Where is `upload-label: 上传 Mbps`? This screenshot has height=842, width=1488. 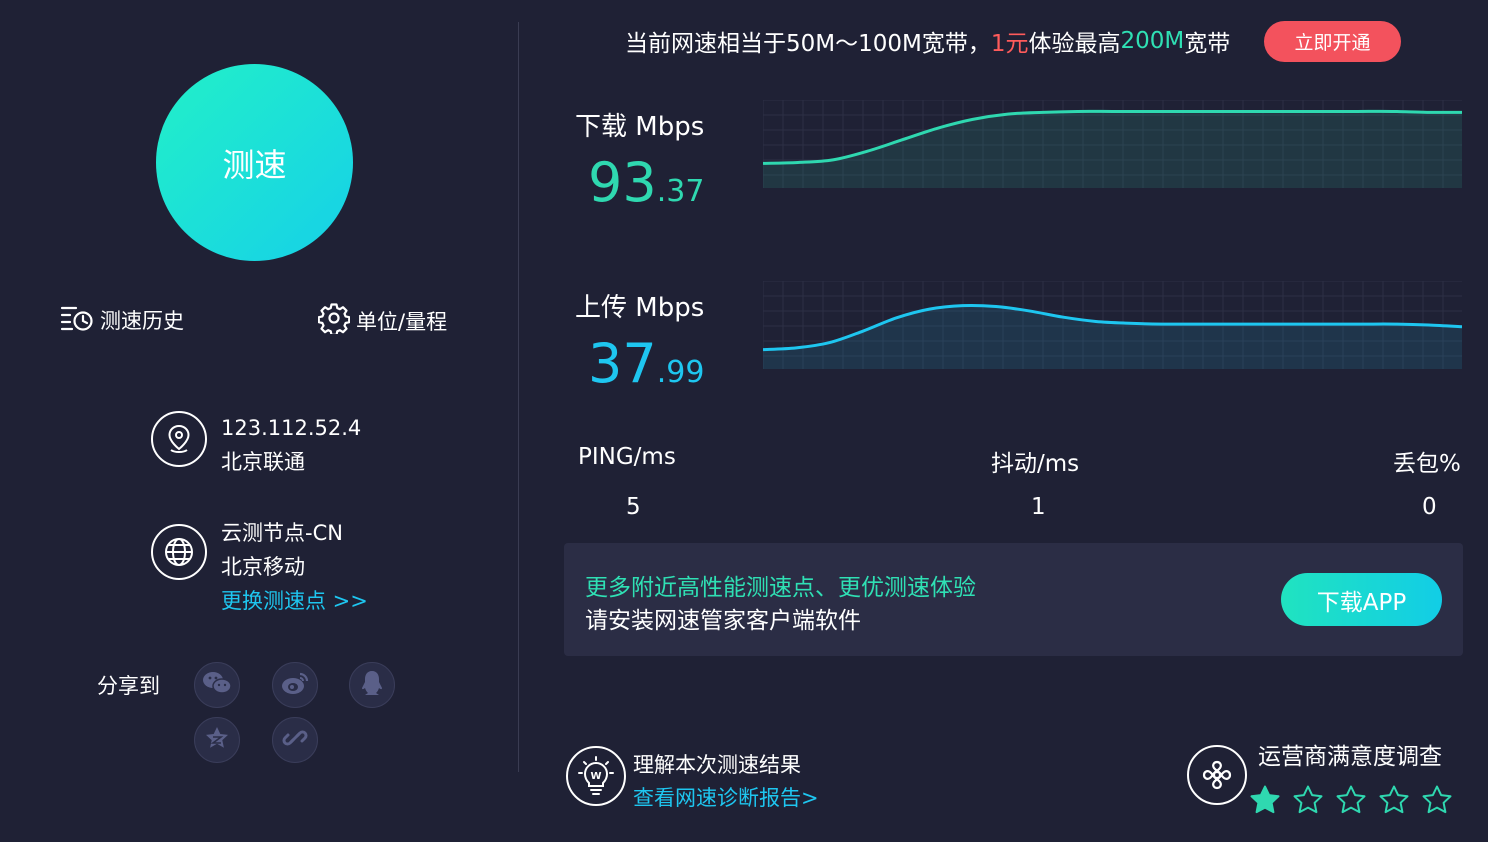
upload-label: 上传 Mbps is located at coordinates (640, 308).